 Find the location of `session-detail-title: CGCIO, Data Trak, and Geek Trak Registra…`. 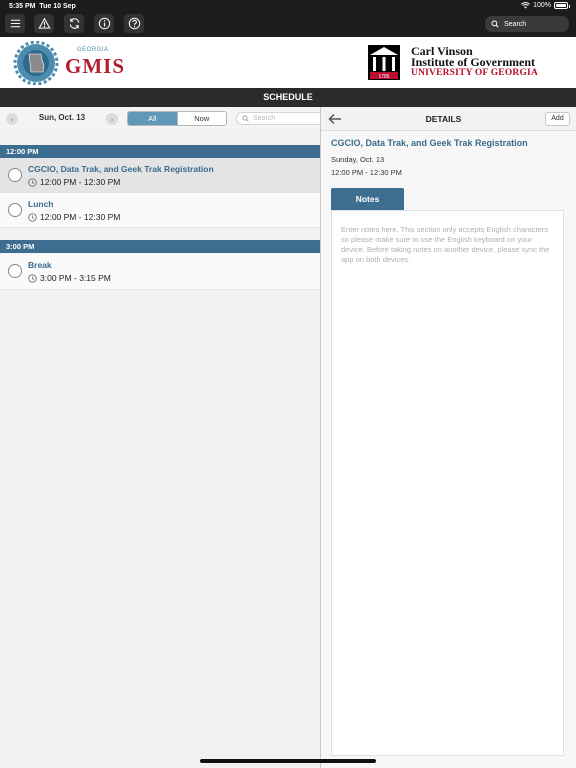

session-detail-title: CGCIO, Data Trak, and Geek Trak Registra… is located at coordinates (429, 143).